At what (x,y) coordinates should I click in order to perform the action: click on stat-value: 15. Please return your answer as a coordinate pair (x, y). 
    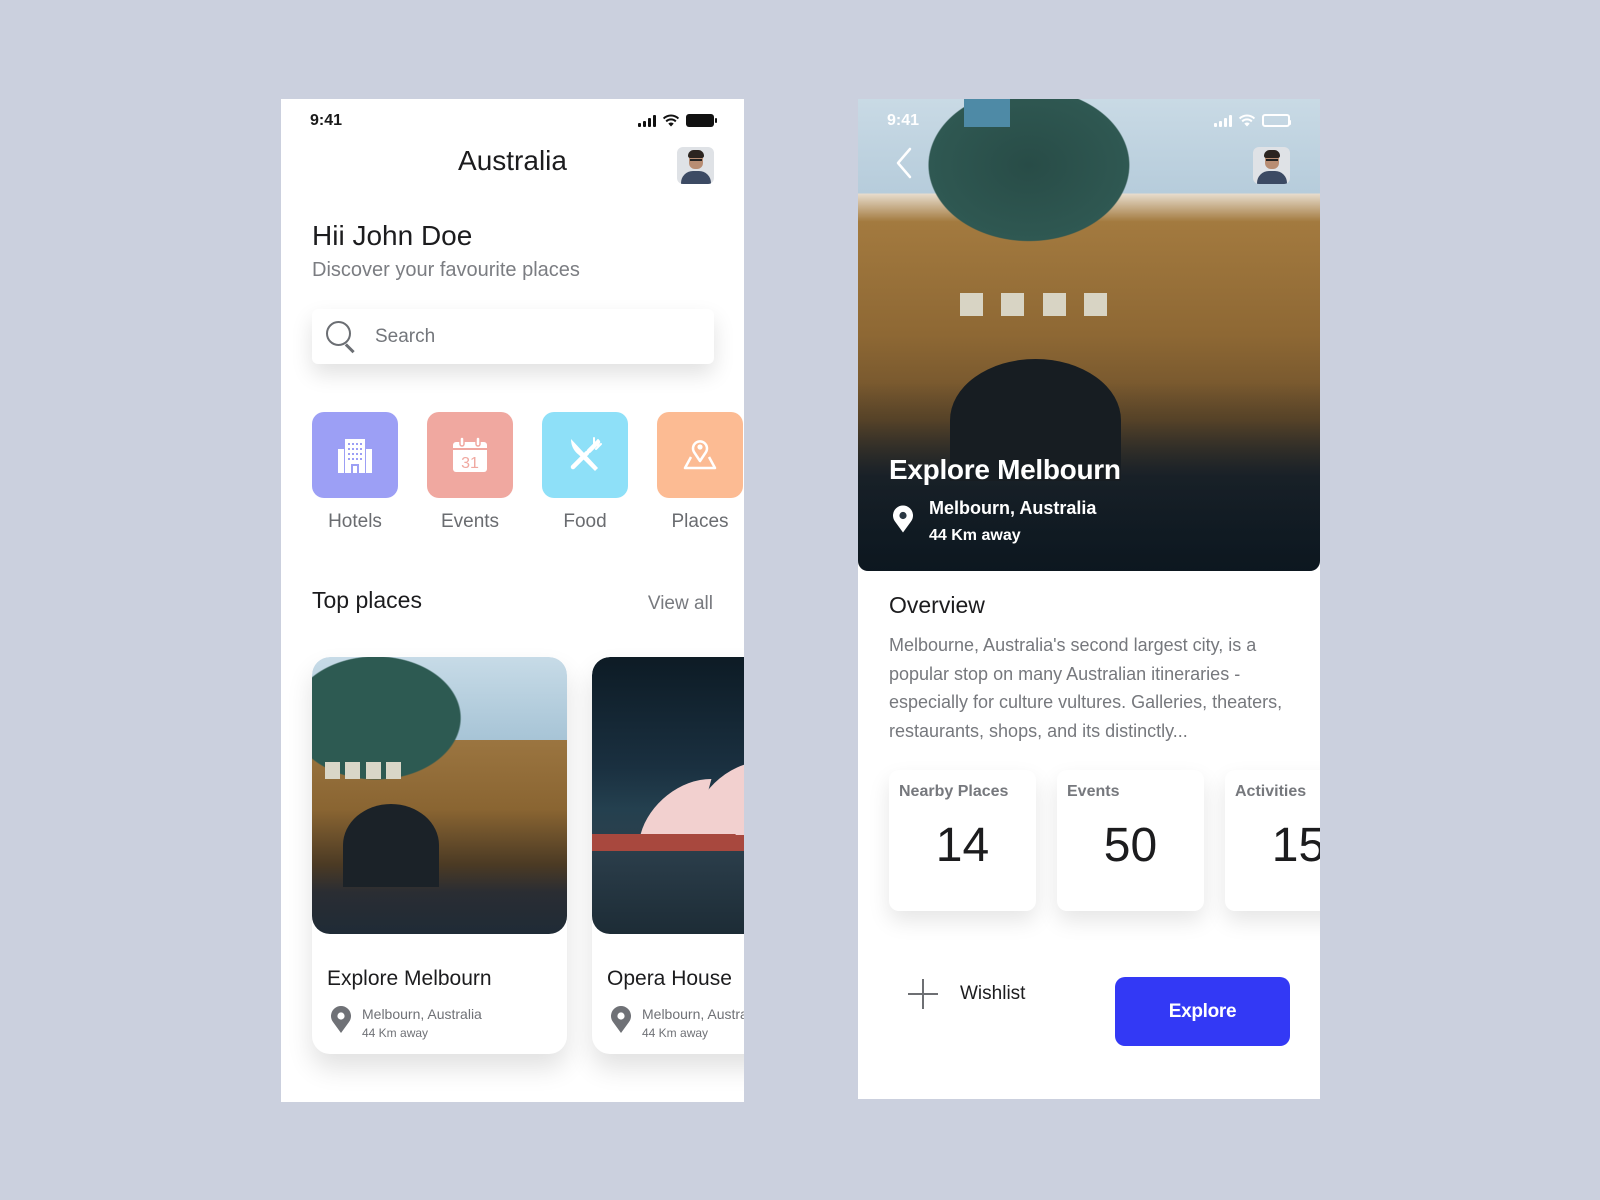
    Looking at the image, I should click on (1295, 845).